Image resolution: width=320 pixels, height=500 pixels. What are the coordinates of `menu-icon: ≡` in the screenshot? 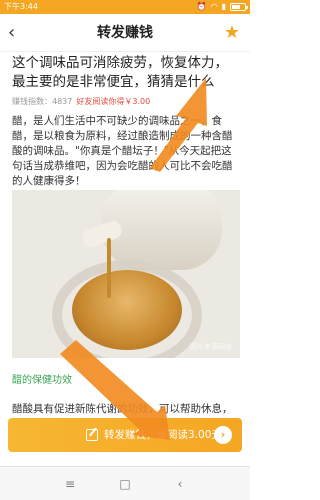 It's located at (70, 483).